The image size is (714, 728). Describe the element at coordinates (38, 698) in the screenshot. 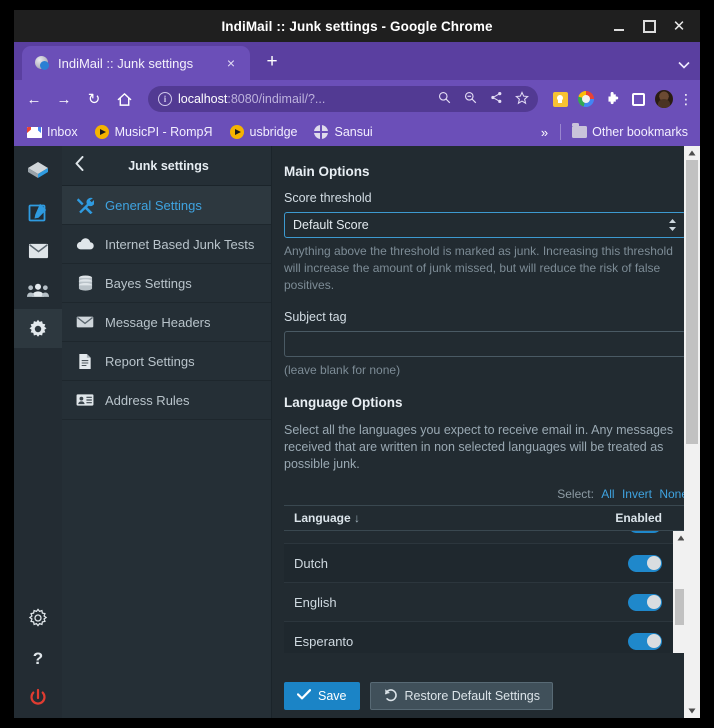

I see `rail-item-logout` at that location.